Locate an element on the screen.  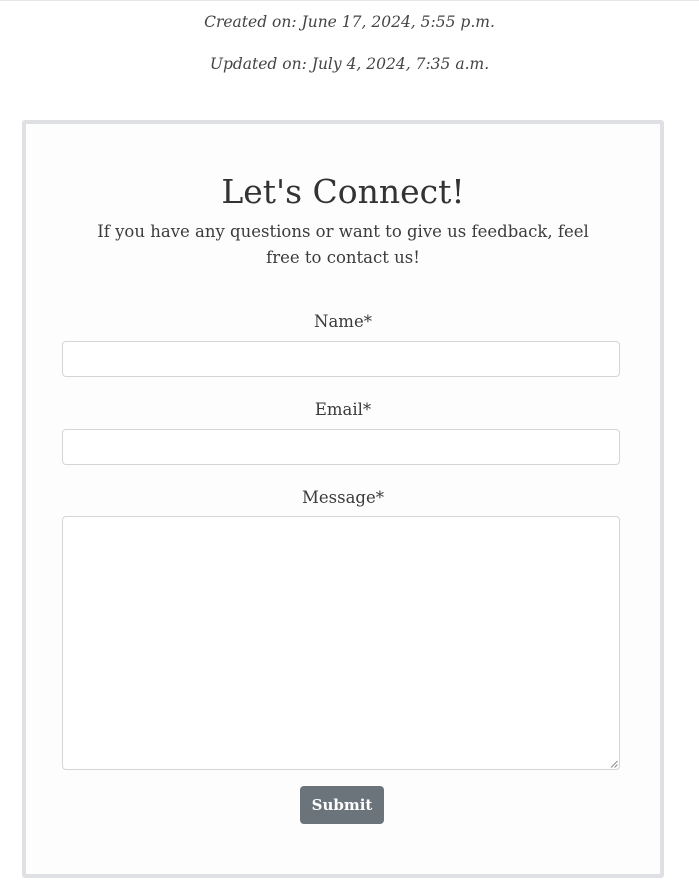
top-divider is located at coordinates (349, 0).